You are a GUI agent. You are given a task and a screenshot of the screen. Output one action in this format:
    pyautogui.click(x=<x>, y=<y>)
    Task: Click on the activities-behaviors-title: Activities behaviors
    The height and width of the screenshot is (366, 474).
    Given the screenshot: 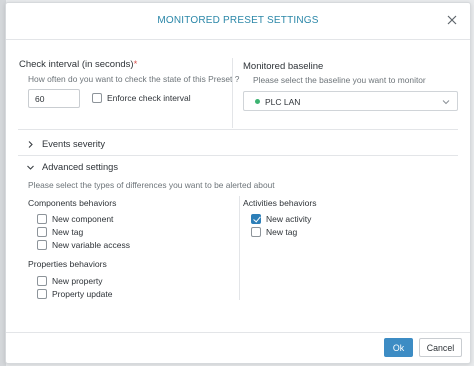 What is the action you would take?
    pyautogui.click(x=280, y=203)
    